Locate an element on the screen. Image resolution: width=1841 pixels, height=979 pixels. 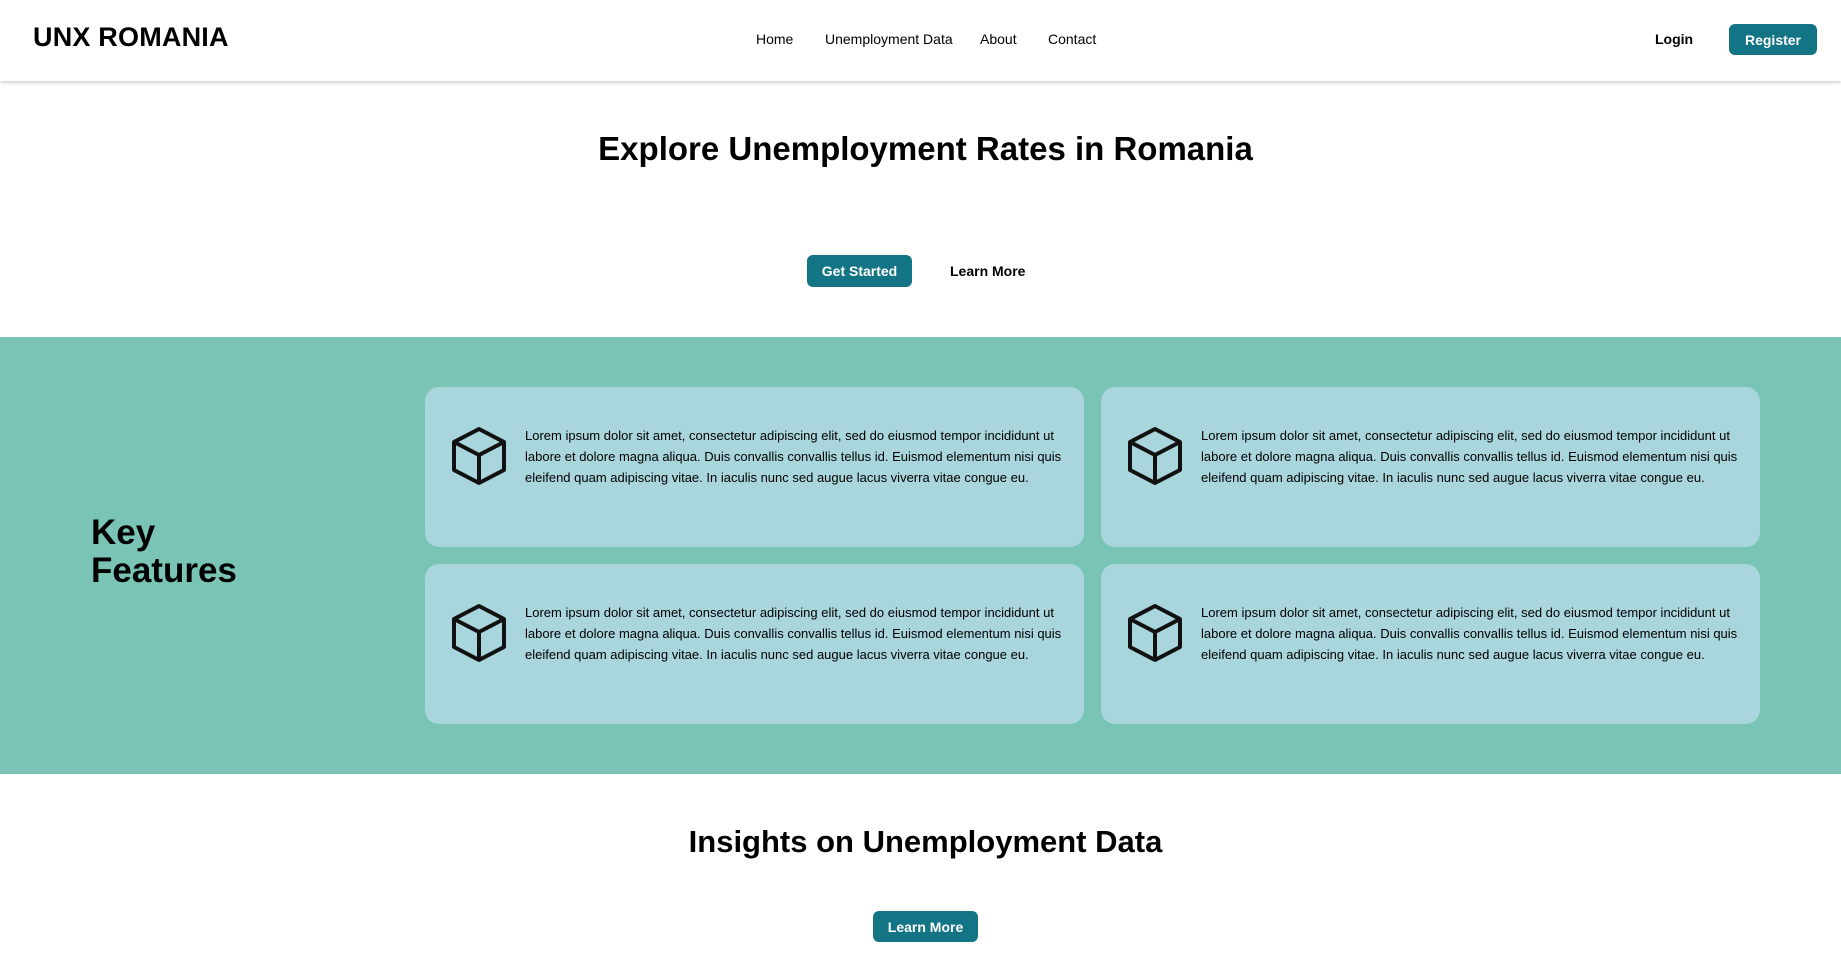
hero-title-text: Explore Unemployment Rates in Romania is located at coordinates (925, 148).